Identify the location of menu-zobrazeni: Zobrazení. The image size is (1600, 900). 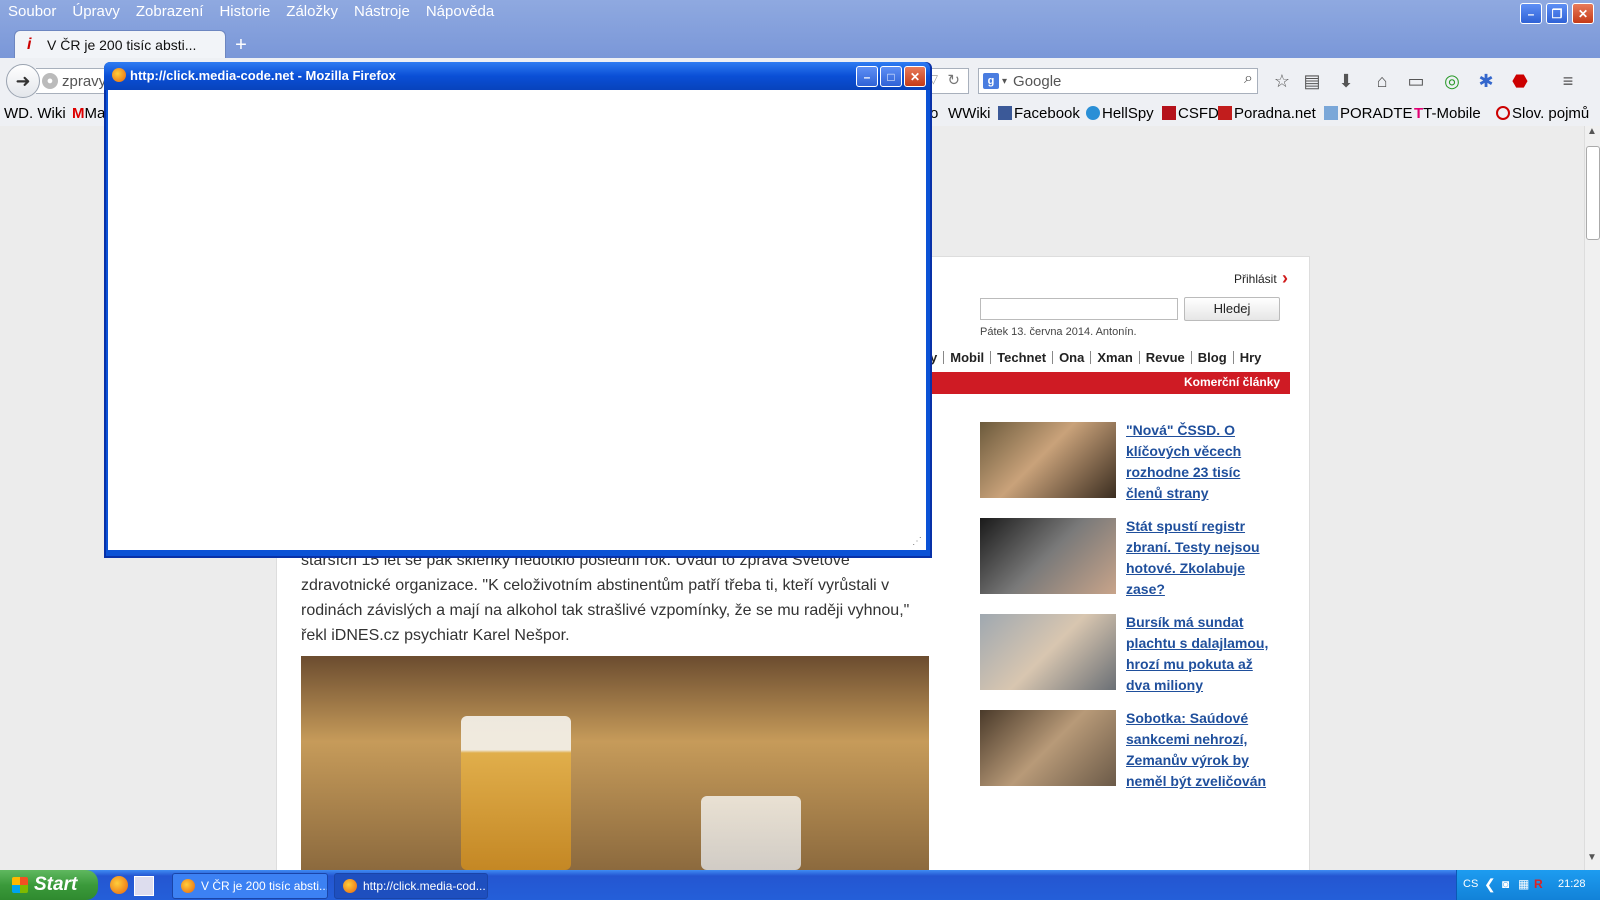
(170, 12).